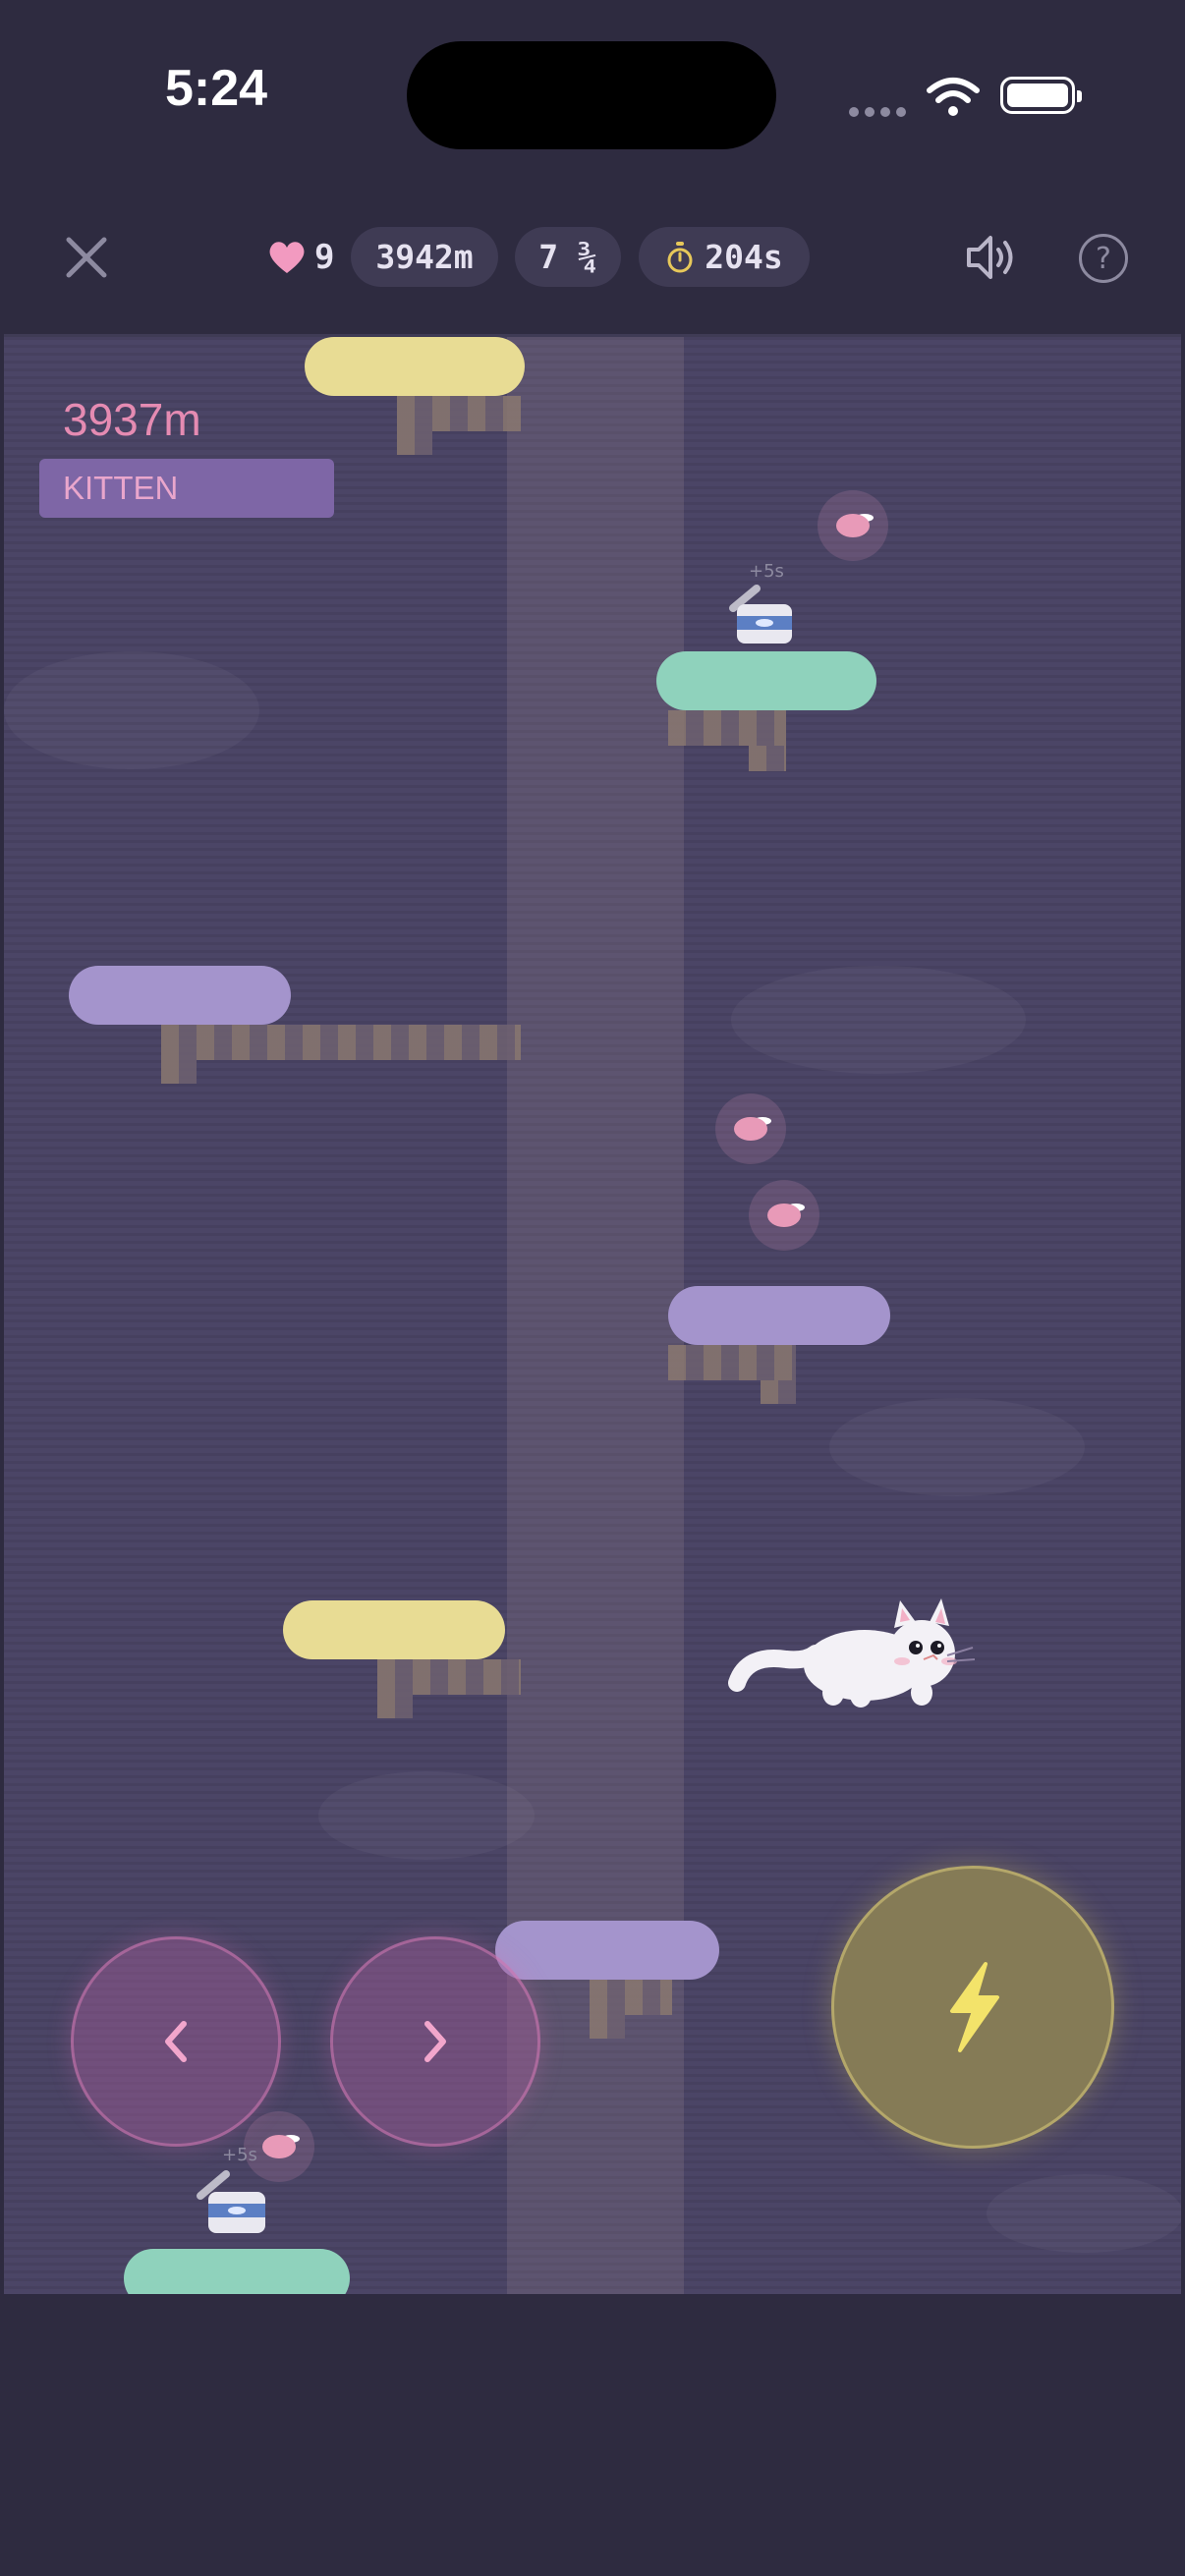  I want to click on level-value: 7 ¾, so click(567, 257).